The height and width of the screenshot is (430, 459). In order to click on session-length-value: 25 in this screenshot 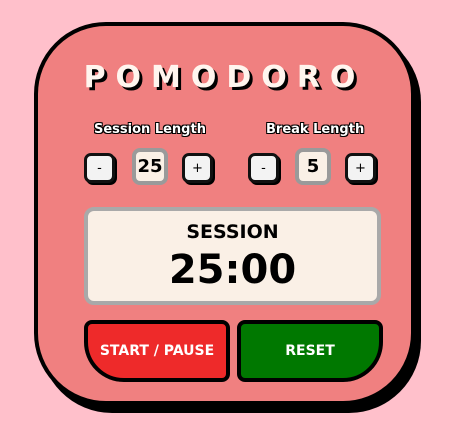, I will do `click(150, 166)`.